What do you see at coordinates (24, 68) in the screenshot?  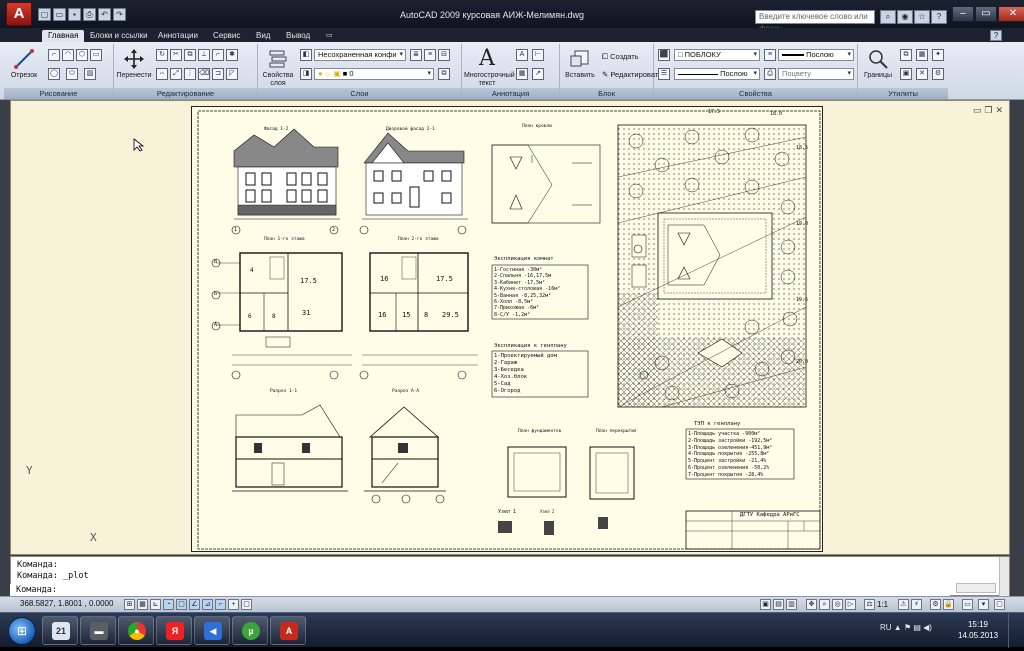 I see `line-button: Отрезок` at bounding box center [24, 68].